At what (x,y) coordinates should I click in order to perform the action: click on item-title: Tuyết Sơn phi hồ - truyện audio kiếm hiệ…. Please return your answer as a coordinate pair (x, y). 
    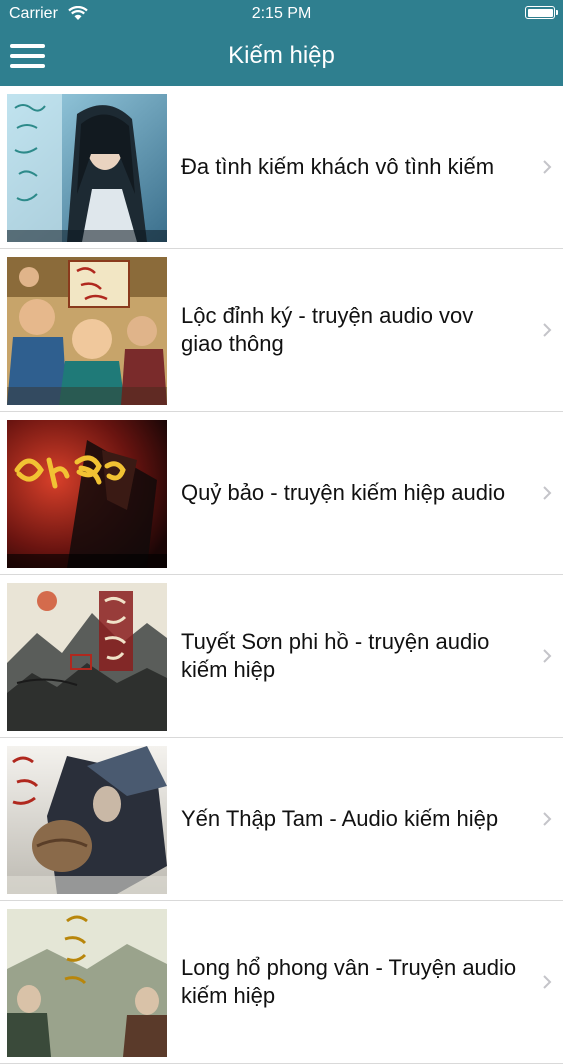
    Looking at the image, I should click on (335, 655).